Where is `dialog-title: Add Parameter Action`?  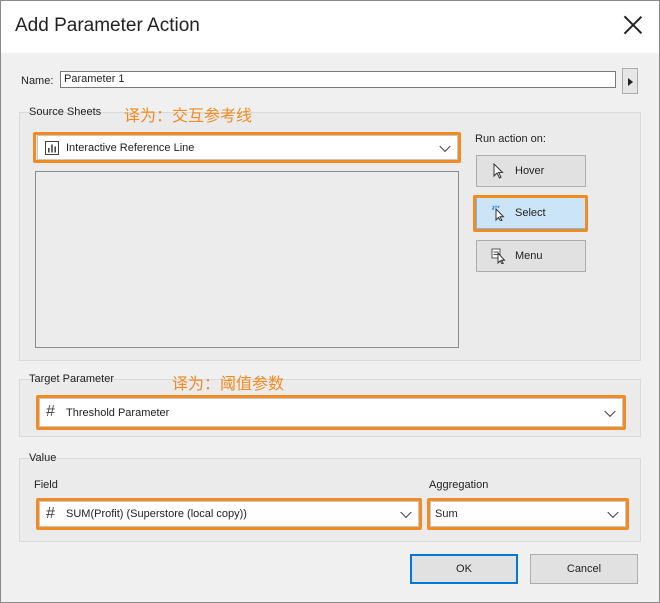 dialog-title: Add Parameter Action is located at coordinates (107, 25).